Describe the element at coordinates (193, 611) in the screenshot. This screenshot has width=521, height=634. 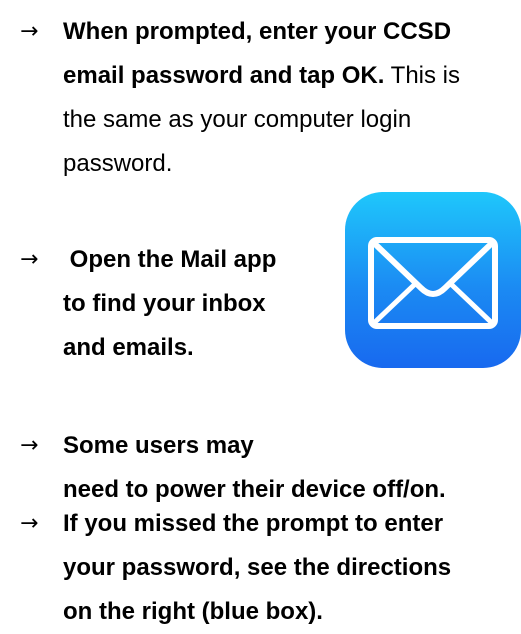
I see `instruction-line: on the right (blue box).` at that location.